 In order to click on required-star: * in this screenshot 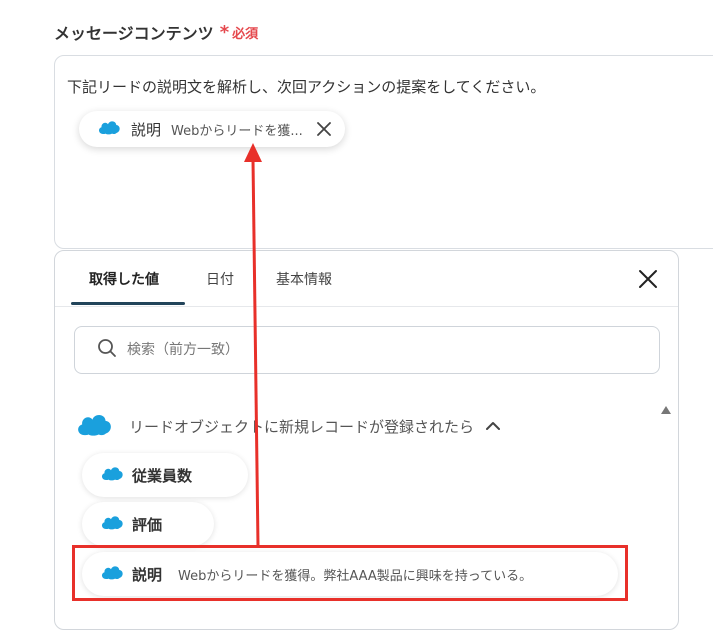, I will do `click(224, 32)`.